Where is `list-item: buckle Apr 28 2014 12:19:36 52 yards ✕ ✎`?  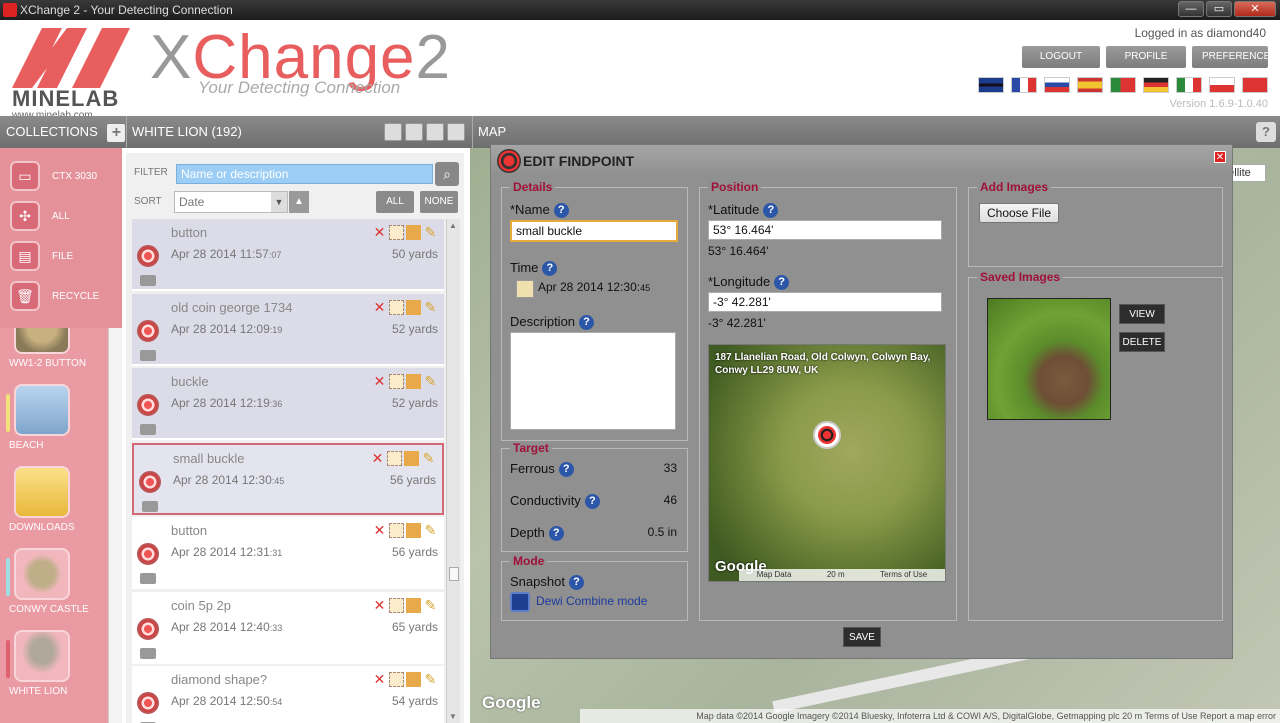 list-item: buckle Apr 28 2014 12:19:36 52 yards ✕ ✎ is located at coordinates (288, 404).